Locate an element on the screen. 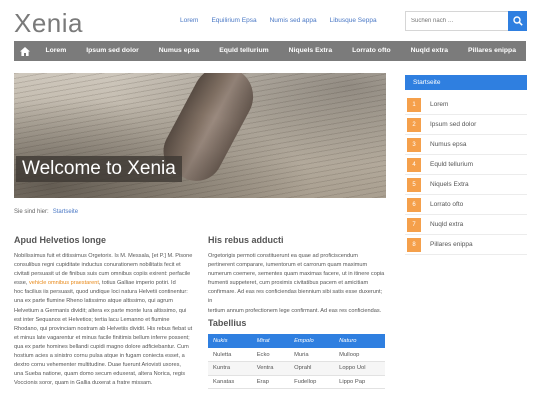 This screenshot has width=540, height=405. sidebar-title: Startseite is located at coordinates (466, 82).